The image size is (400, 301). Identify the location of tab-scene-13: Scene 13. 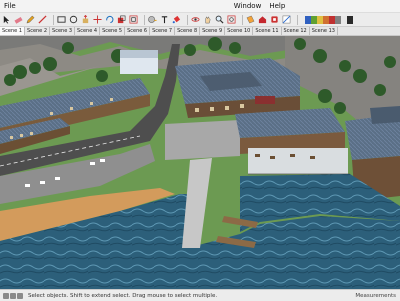
(324, 31).